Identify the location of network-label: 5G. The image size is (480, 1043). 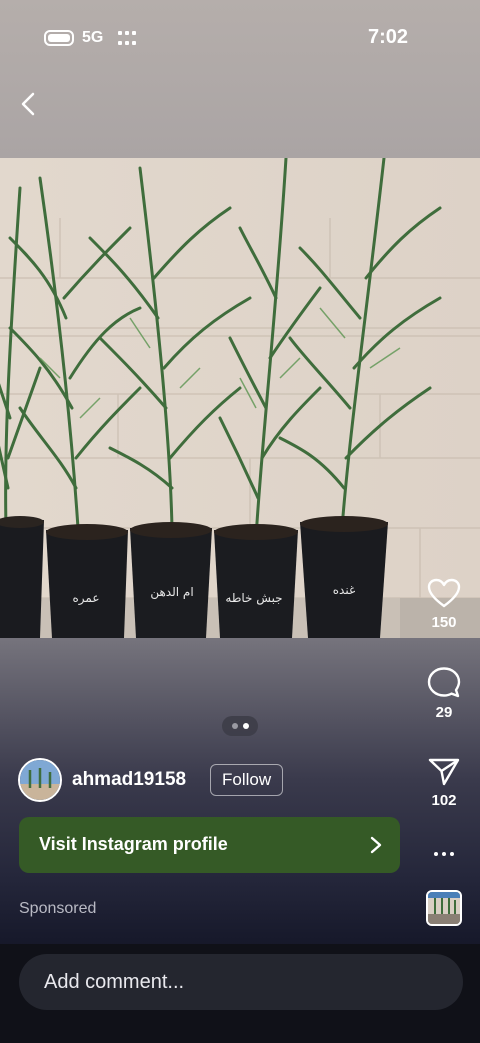
(93, 37).